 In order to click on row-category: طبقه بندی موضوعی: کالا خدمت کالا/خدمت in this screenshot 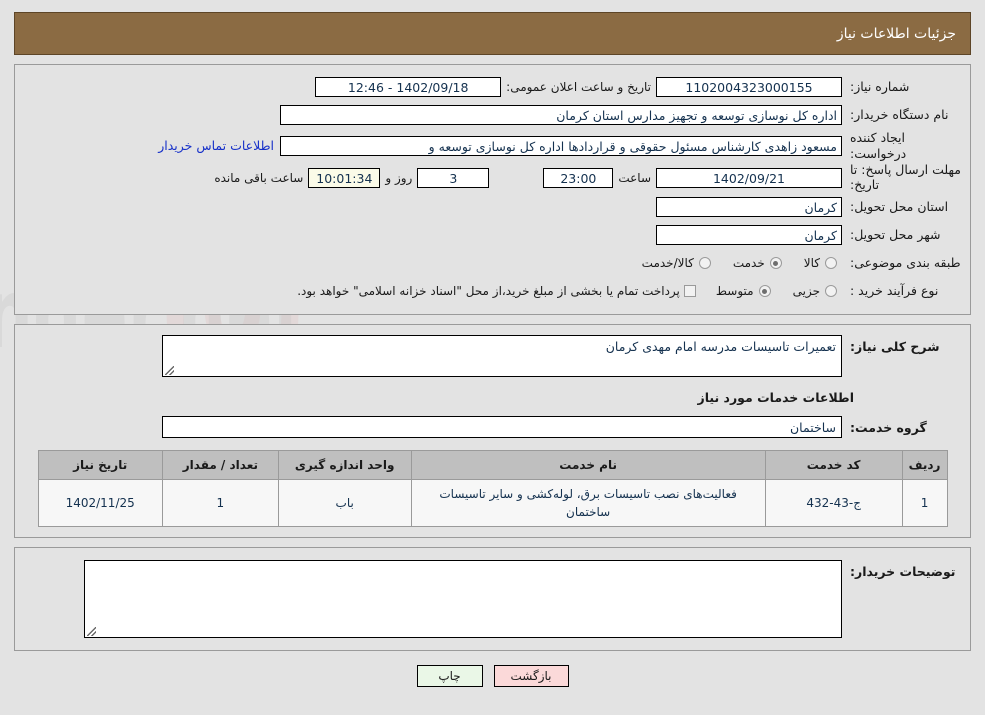, I will do `click(492, 263)`.